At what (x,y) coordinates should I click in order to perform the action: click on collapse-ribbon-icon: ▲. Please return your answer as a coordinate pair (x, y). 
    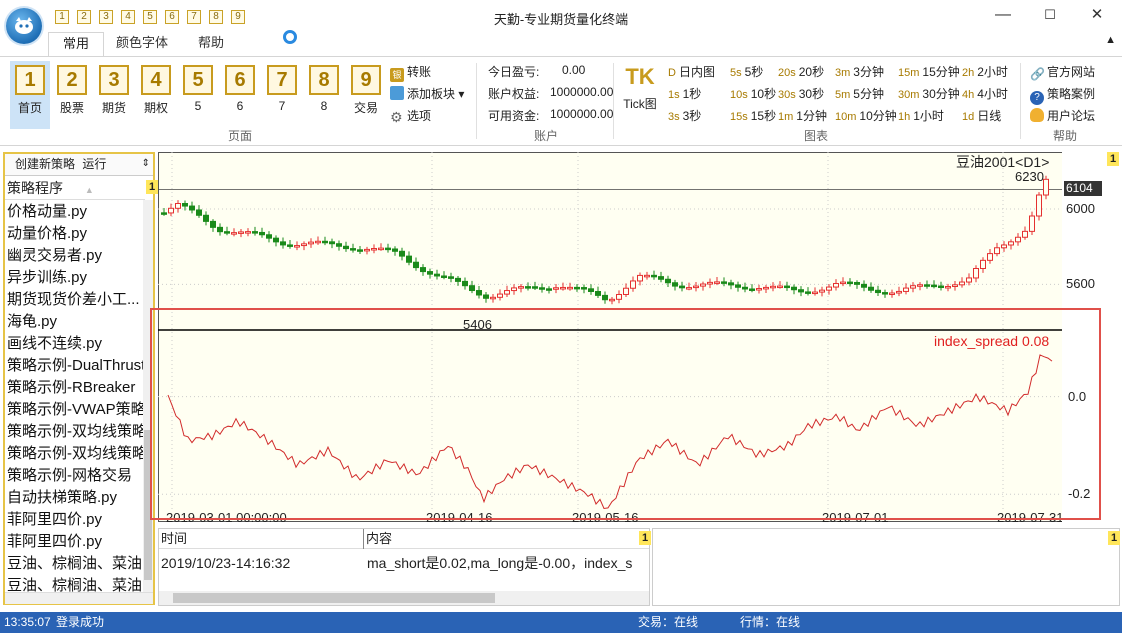
    Looking at the image, I should click on (1110, 40).